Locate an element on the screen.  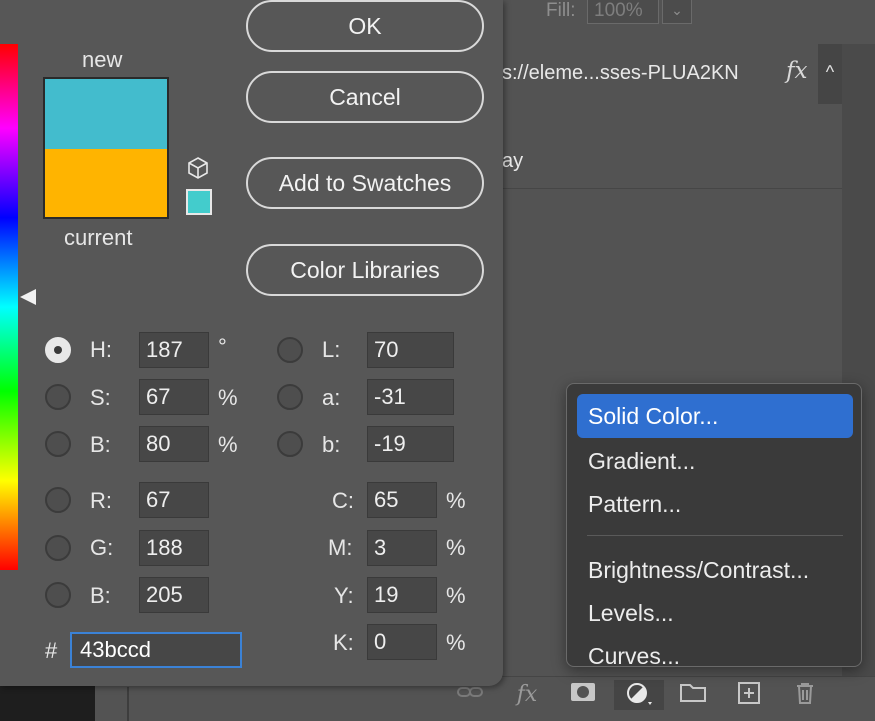
black-field: 0 is located at coordinates (402, 642).